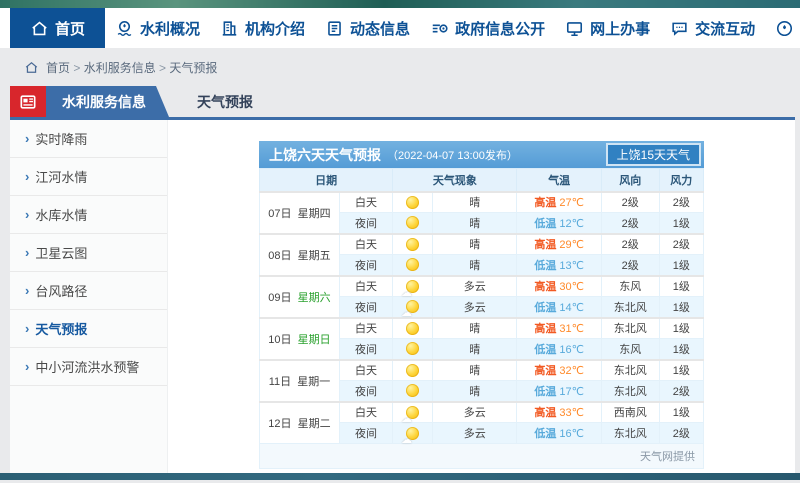  What do you see at coordinates (574, 28) in the screenshot?
I see `monitor-icon` at bounding box center [574, 28].